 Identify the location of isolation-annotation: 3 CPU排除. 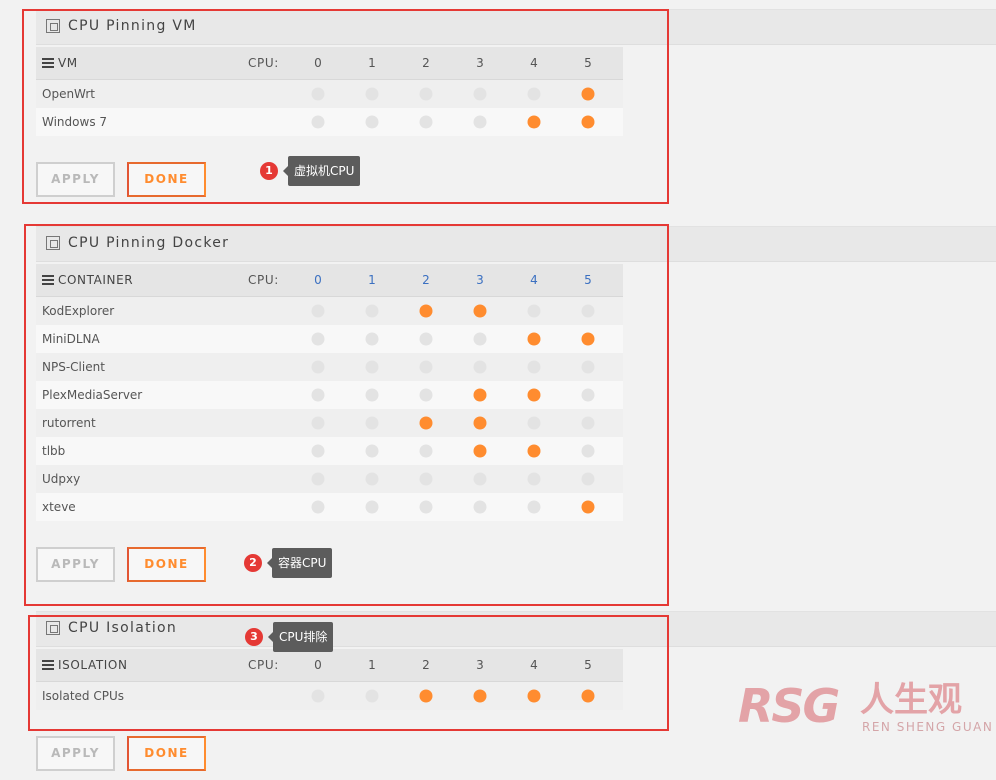
(289, 637).